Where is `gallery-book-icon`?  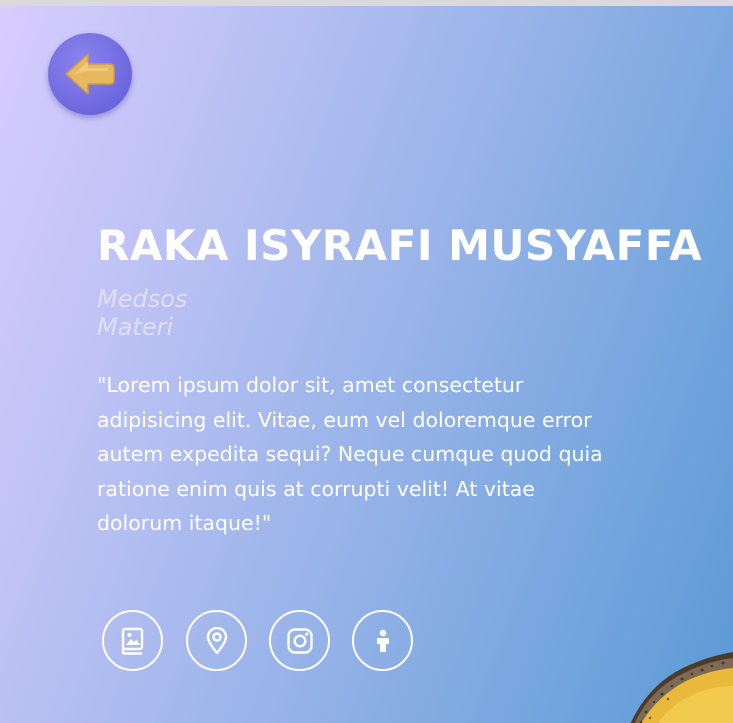
gallery-book-icon is located at coordinates (132, 641).